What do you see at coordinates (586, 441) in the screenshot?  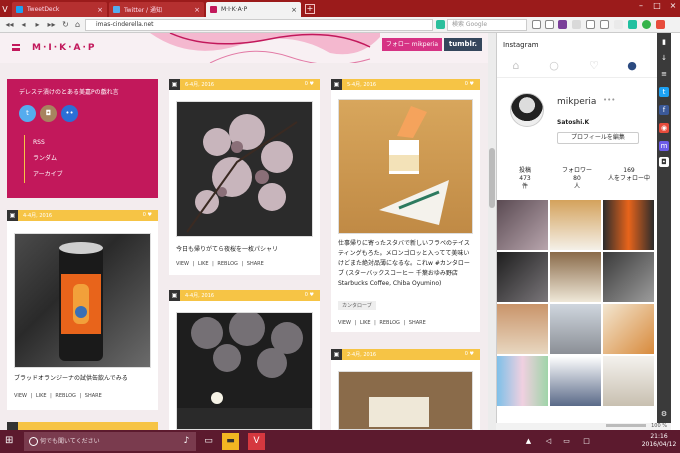 I see `notification-icon: □` at bounding box center [586, 441].